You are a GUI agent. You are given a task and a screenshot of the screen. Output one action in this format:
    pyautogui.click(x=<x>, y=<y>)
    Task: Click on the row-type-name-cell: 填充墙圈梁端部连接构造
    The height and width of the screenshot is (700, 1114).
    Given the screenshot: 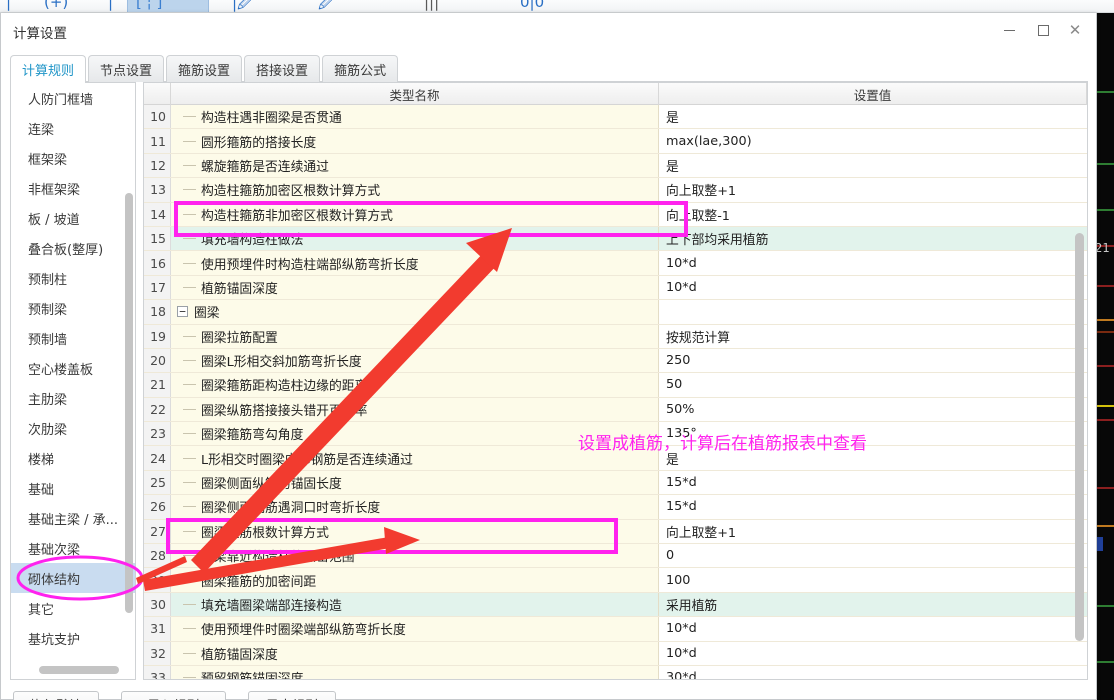 What is the action you would take?
    pyautogui.click(x=415, y=604)
    